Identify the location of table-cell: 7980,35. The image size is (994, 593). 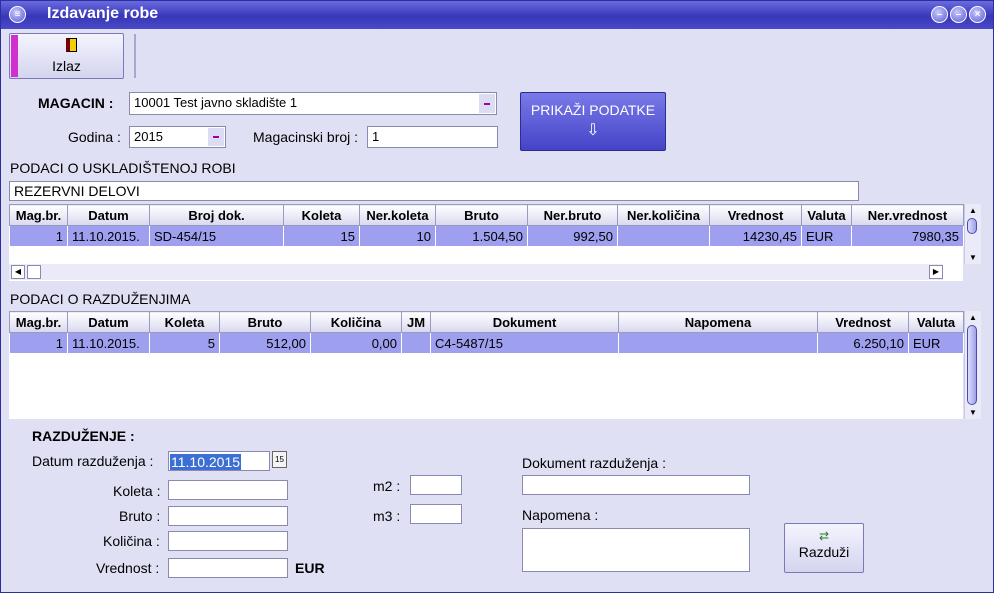
(907, 236).